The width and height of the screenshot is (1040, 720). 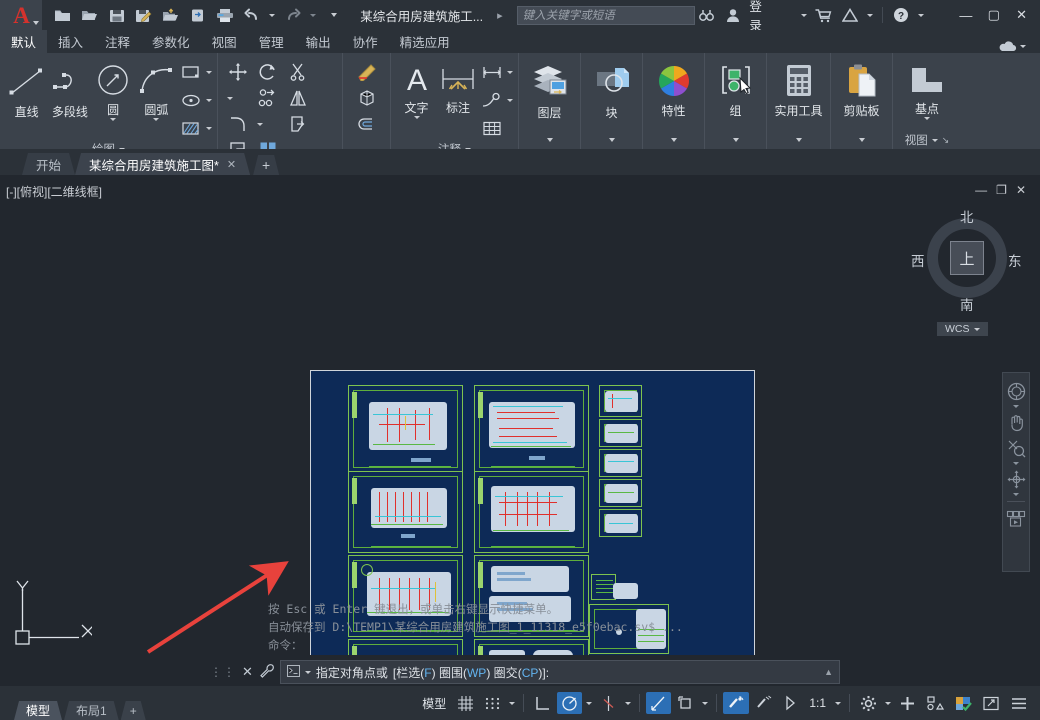 What do you see at coordinates (1016, 406) in the screenshot?
I see `wheel-dropdown-icon` at bounding box center [1016, 406].